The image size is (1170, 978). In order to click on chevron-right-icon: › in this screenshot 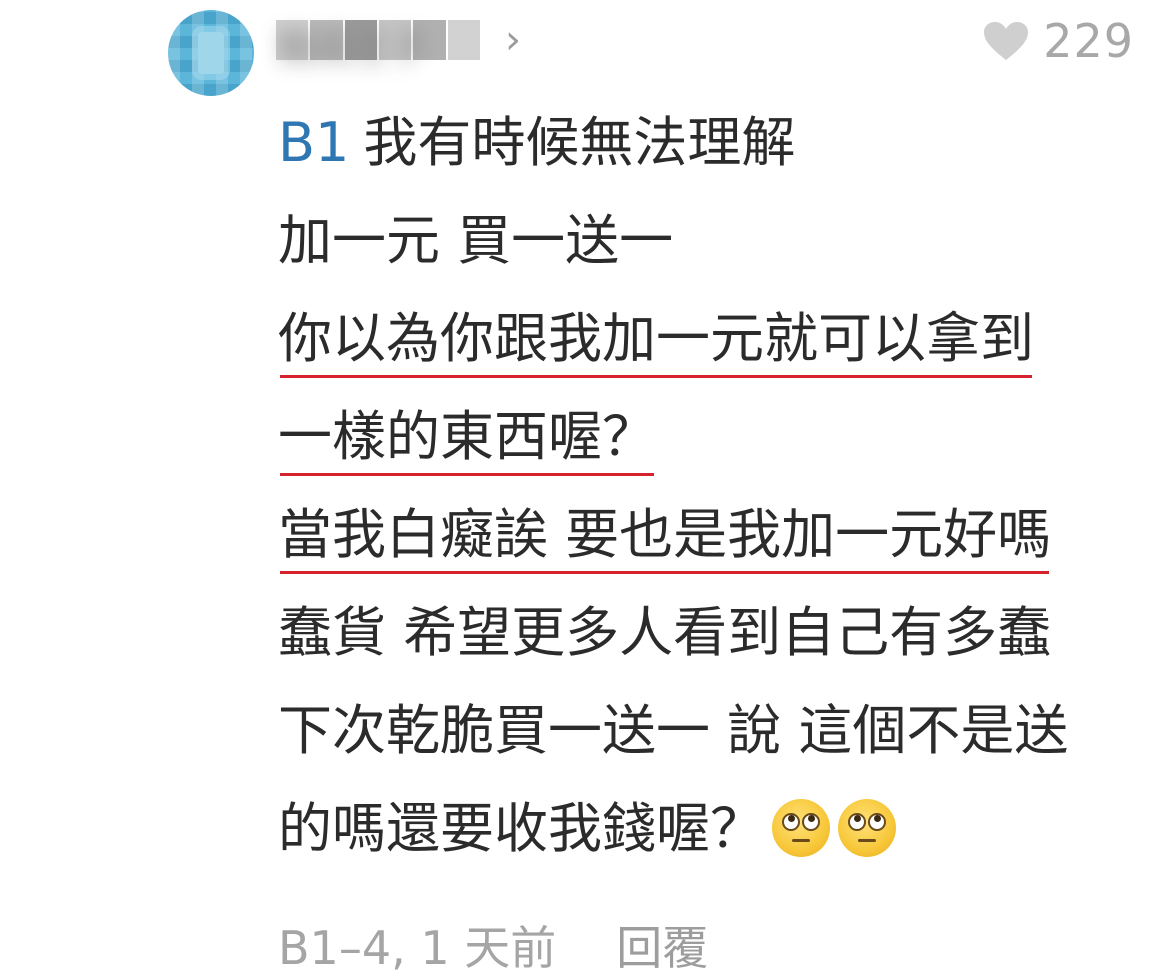, I will do `click(513, 40)`.